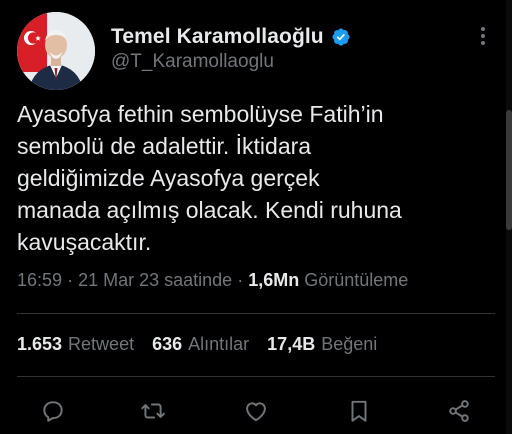 Image resolution: width=512 pixels, height=434 pixels. What do you see at coordinates (483, 36) in the screenshot?
I see `more-options-icon` at bounding box center [483, 36].